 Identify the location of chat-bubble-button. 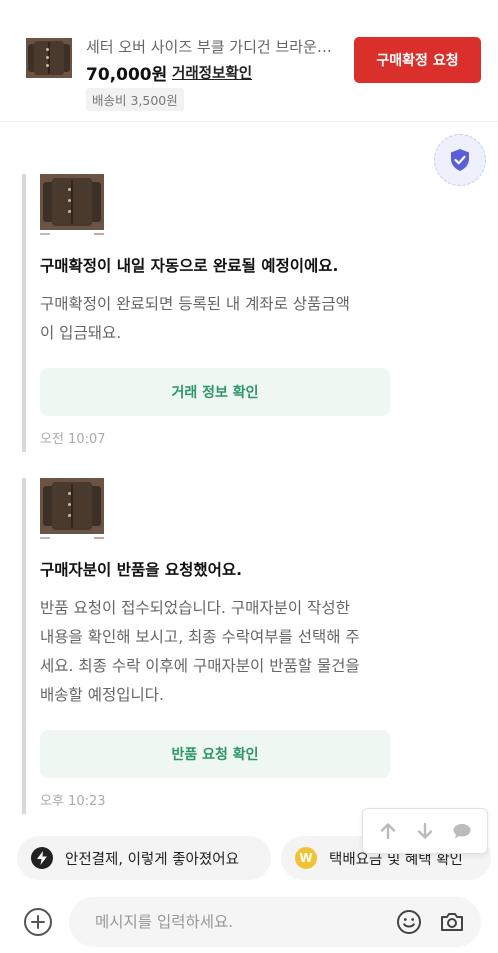
(462, 831).